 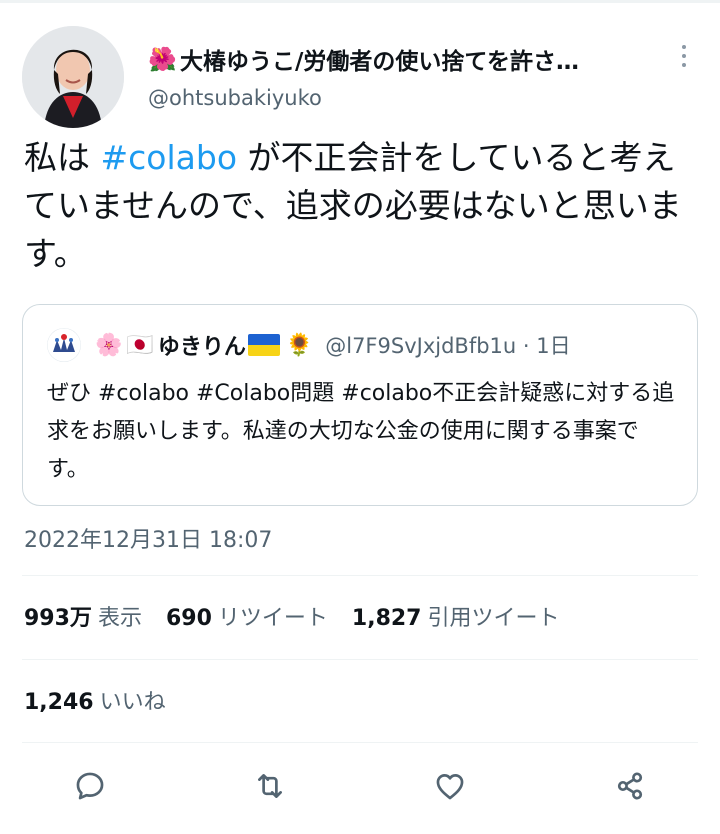 What do you see at coordinates (109, 345) in the screenshot?
I see `cherry-blossom-icon: 🌸` at bounding box center [109, 345].